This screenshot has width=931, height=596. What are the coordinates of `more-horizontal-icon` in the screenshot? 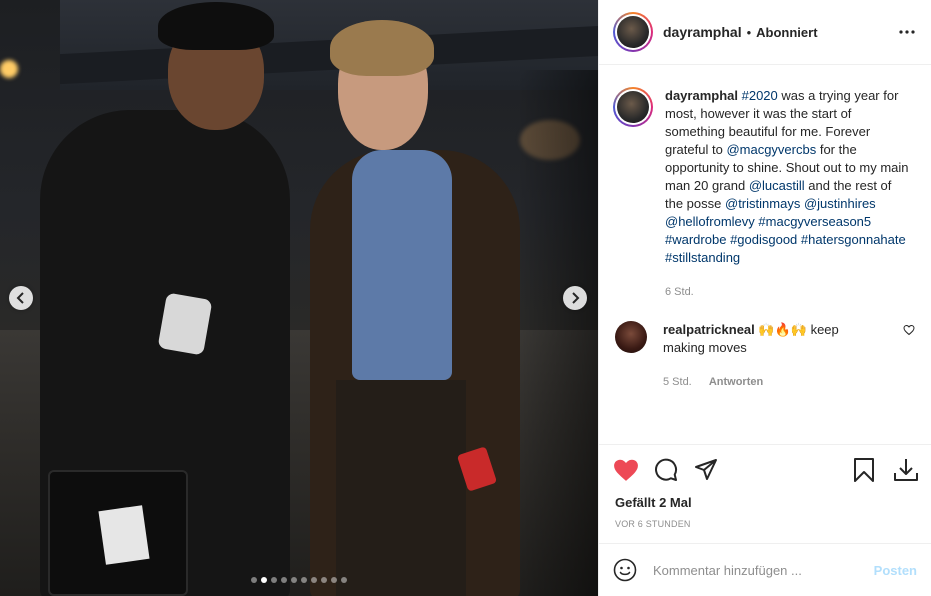 It's located at (907, 32).